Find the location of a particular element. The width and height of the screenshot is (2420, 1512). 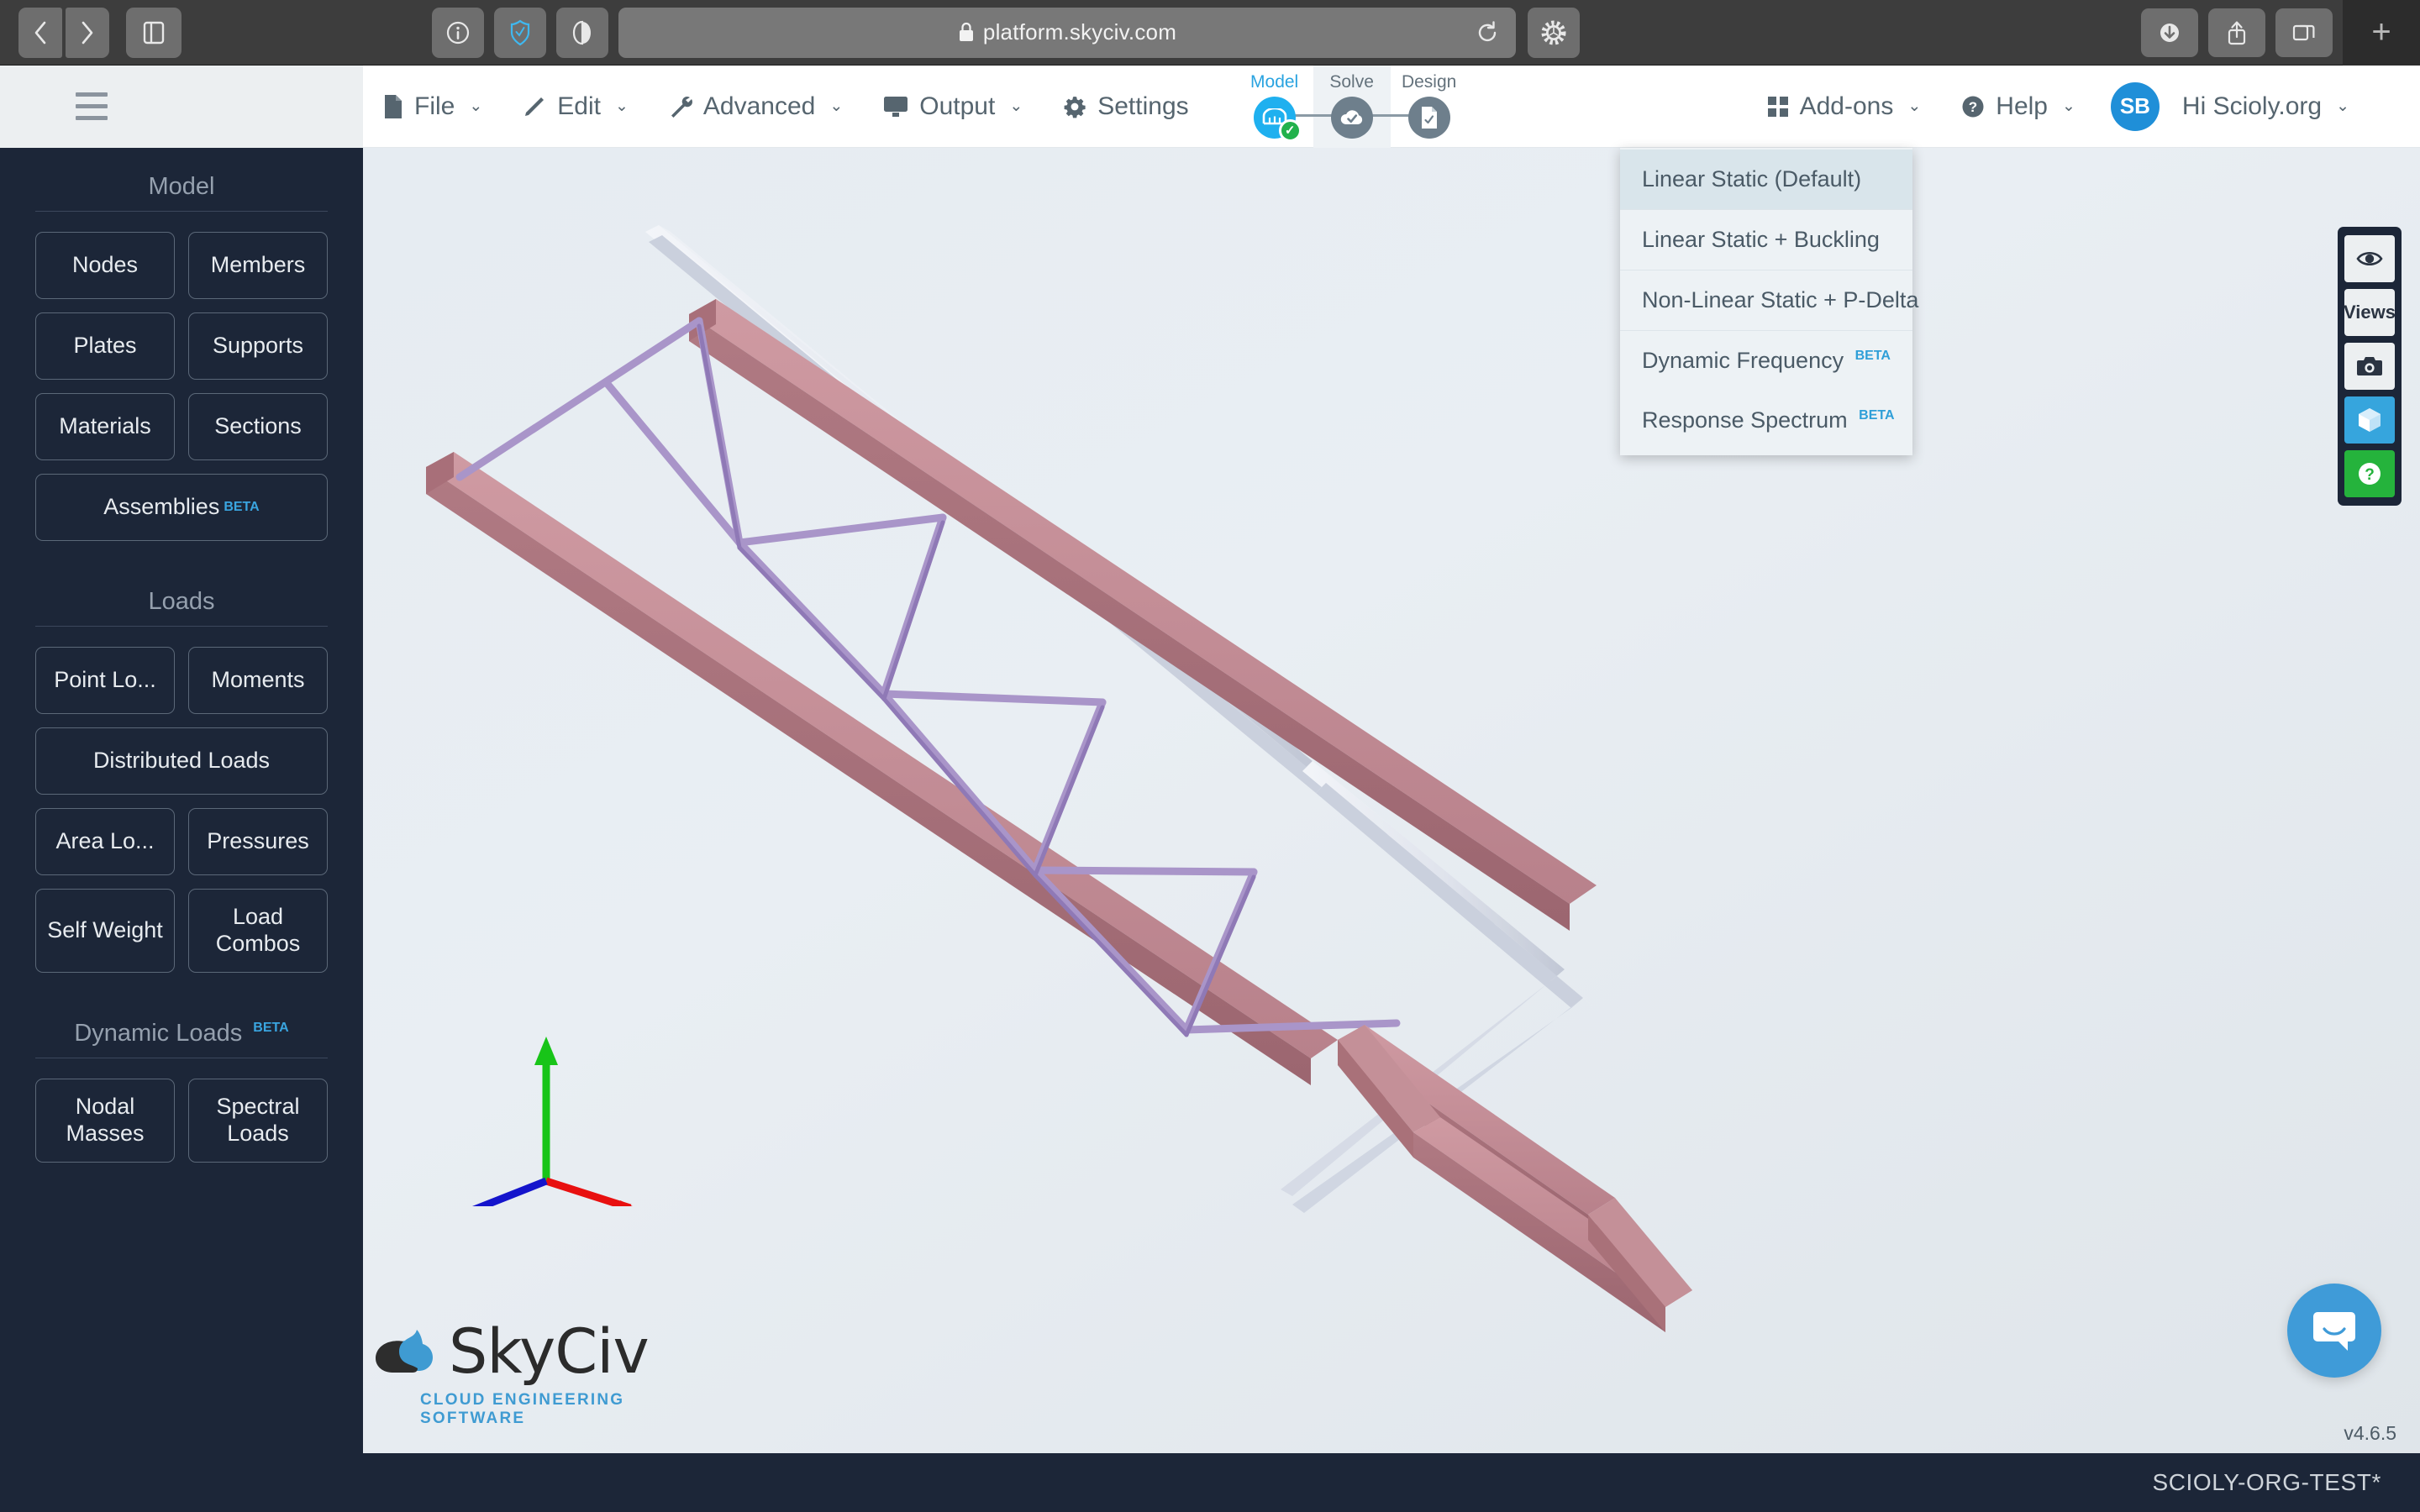

sidebar-item-label: Spectral Loads is located at coordinates (258, 1120).